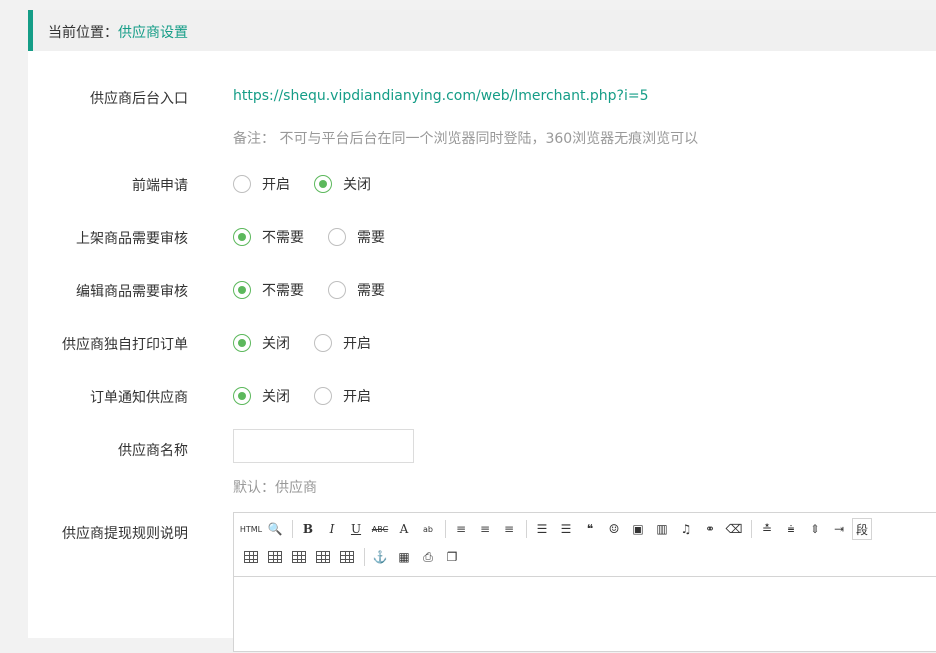  I want to click on strikethrough-button: ABC, so click(380, 529).